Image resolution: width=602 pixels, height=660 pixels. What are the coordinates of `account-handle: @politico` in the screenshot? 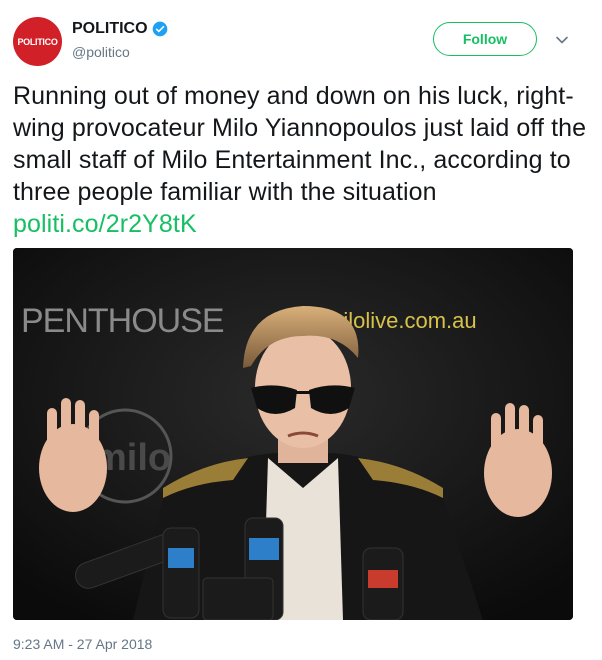 It's located at (101, 52).